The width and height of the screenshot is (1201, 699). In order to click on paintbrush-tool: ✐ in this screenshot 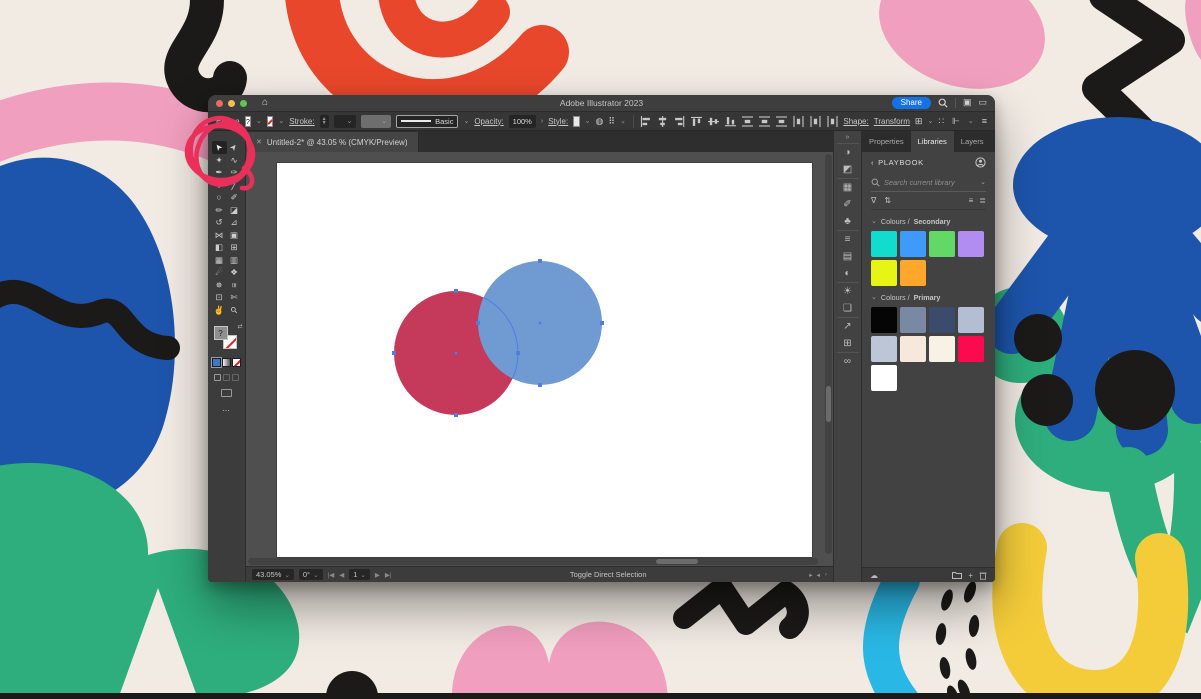, I will do `click(234, 197)`.